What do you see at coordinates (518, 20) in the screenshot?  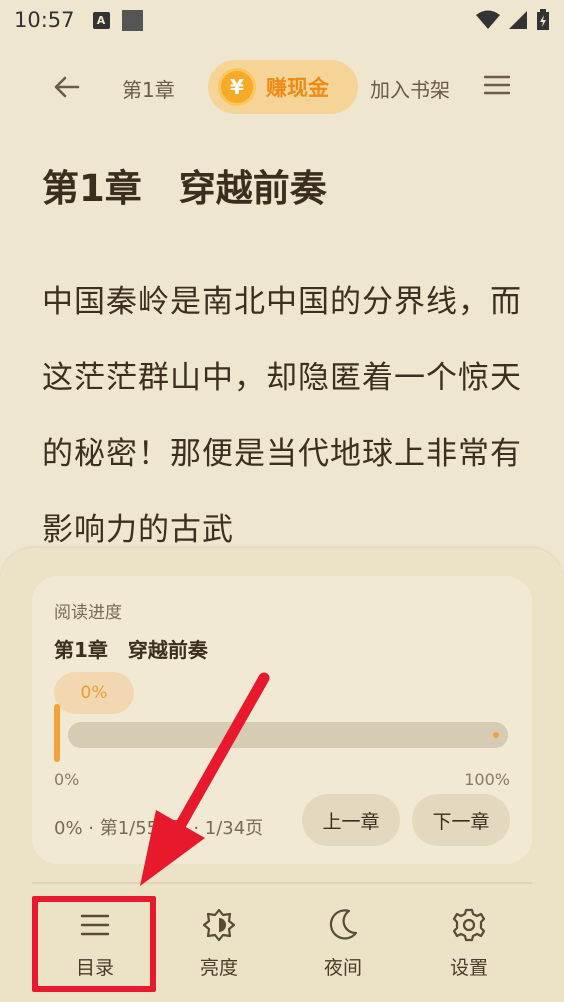 I see `signal-icon` at bounding box center [518, 20].